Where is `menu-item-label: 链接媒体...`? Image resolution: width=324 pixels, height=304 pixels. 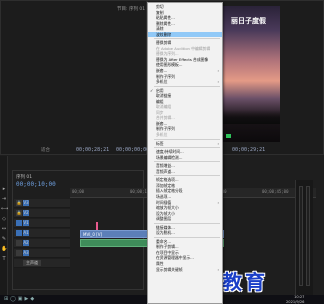
menu-item-label: 链接媒体... is located at coordinates (165, 227).